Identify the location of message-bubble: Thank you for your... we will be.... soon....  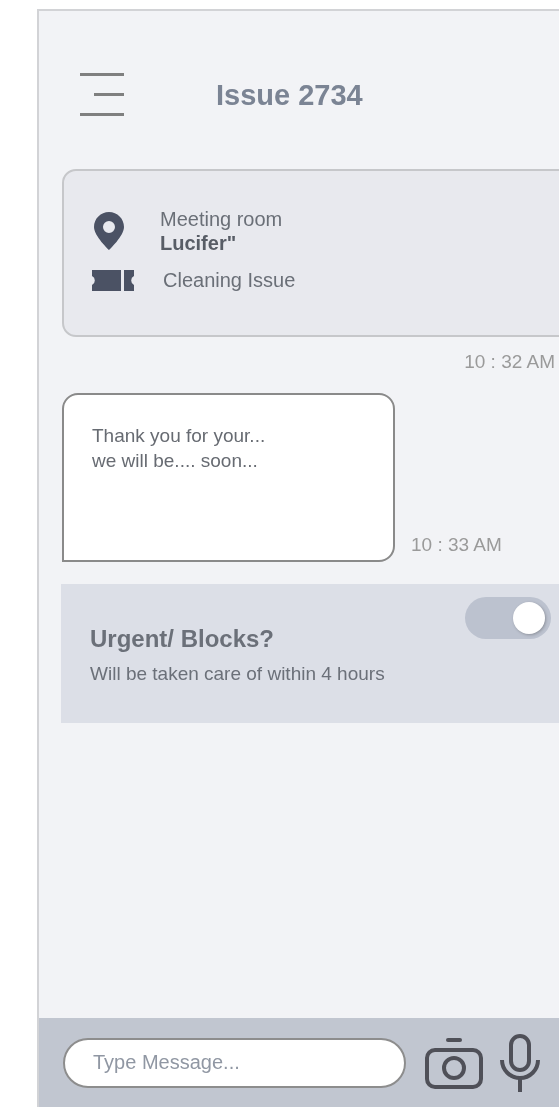
(228, 477).